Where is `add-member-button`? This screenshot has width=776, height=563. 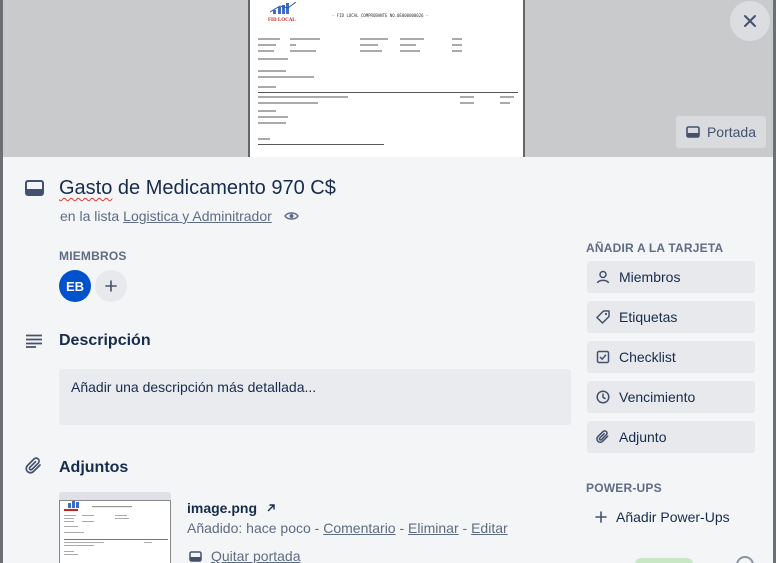
add-member-button is located at coordinates (111, 286).